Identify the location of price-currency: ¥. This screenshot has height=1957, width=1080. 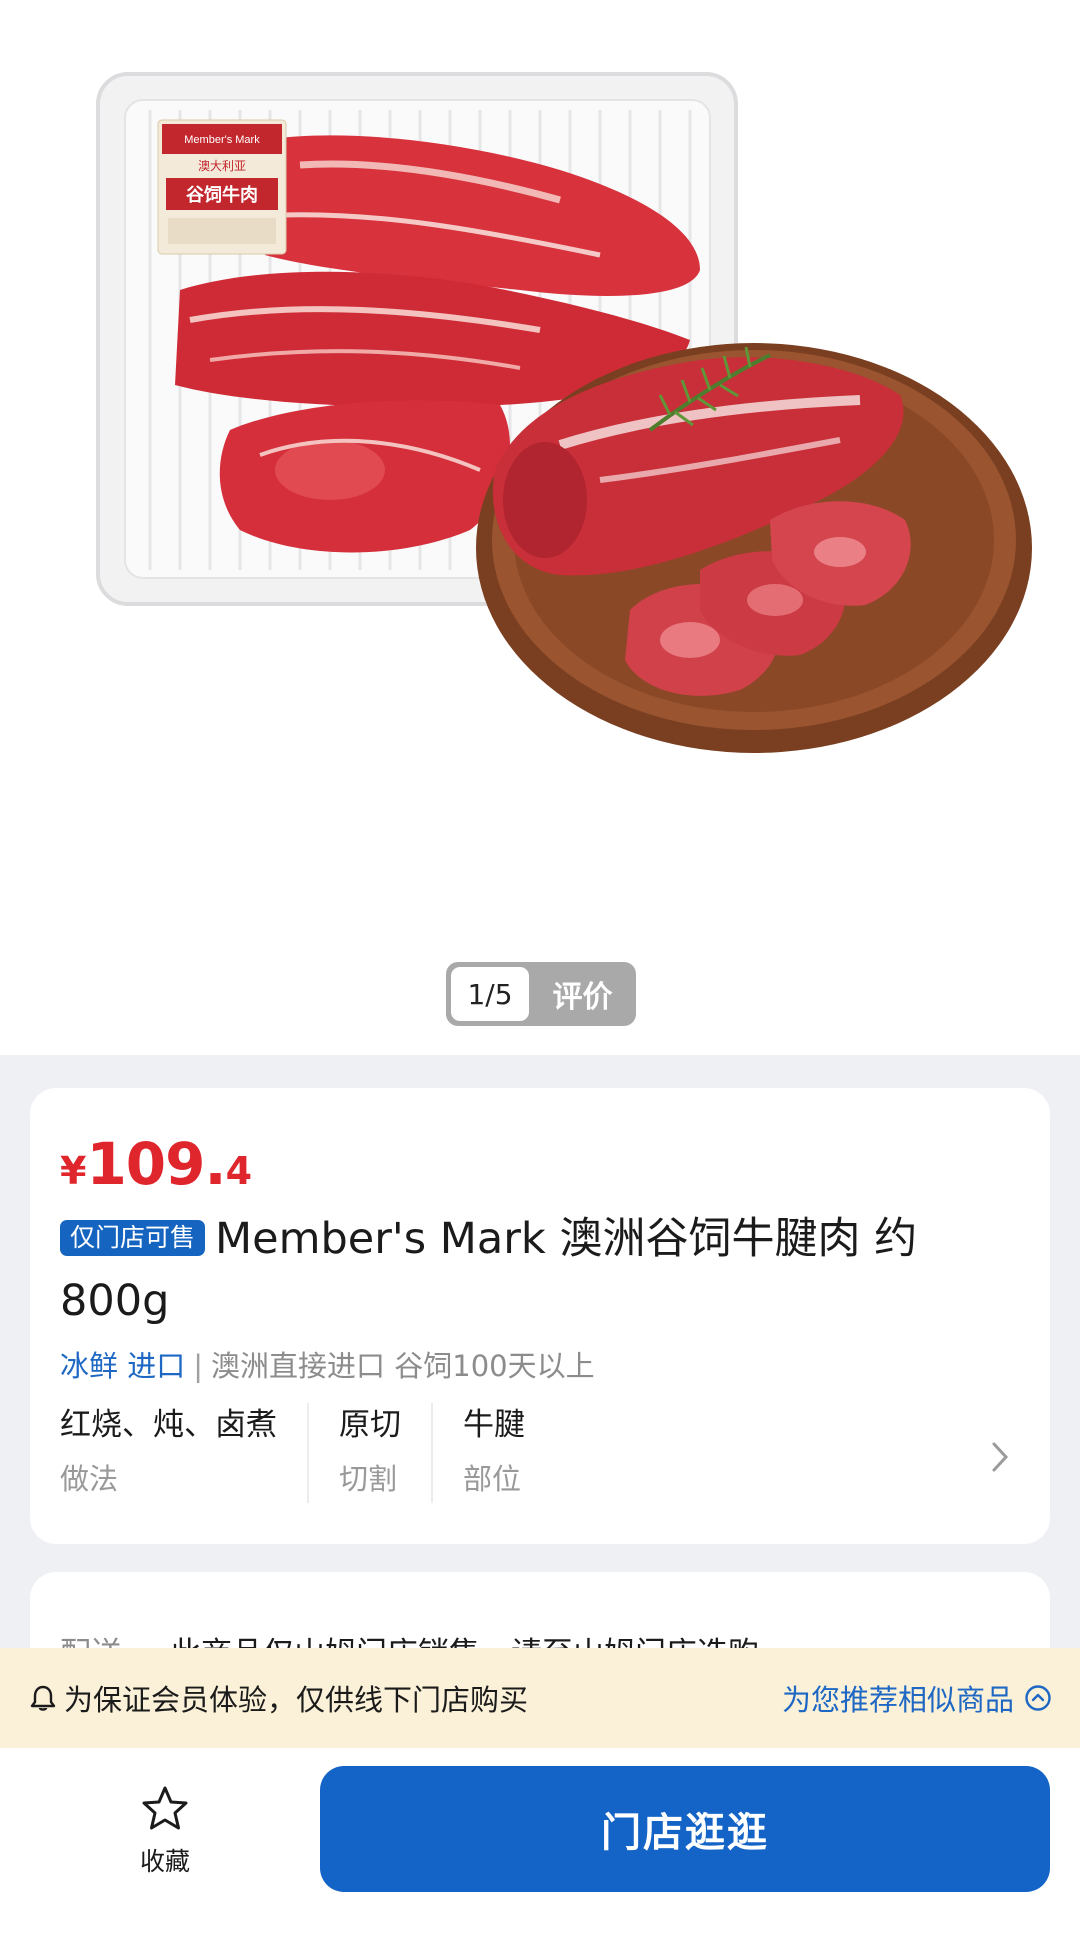
(73, 1171).